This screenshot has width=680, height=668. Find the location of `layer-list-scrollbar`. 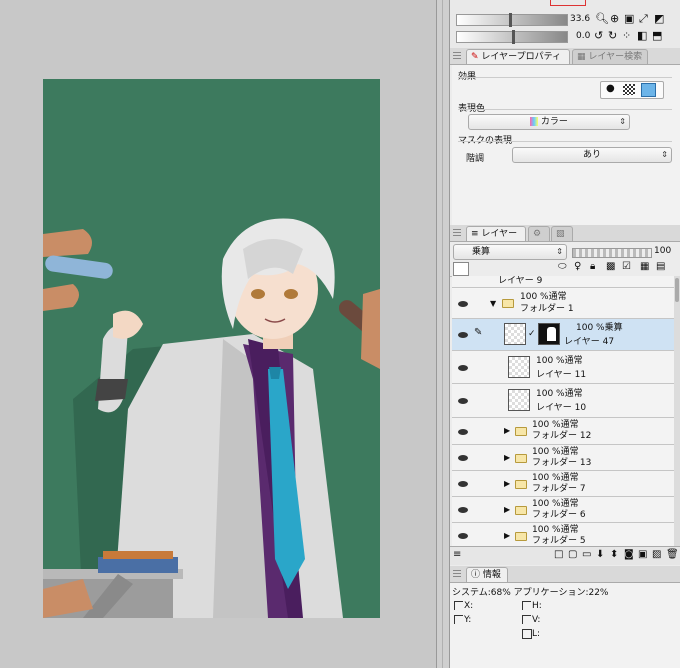

layer-list-scrollbar is located at coordinates (677, 411).